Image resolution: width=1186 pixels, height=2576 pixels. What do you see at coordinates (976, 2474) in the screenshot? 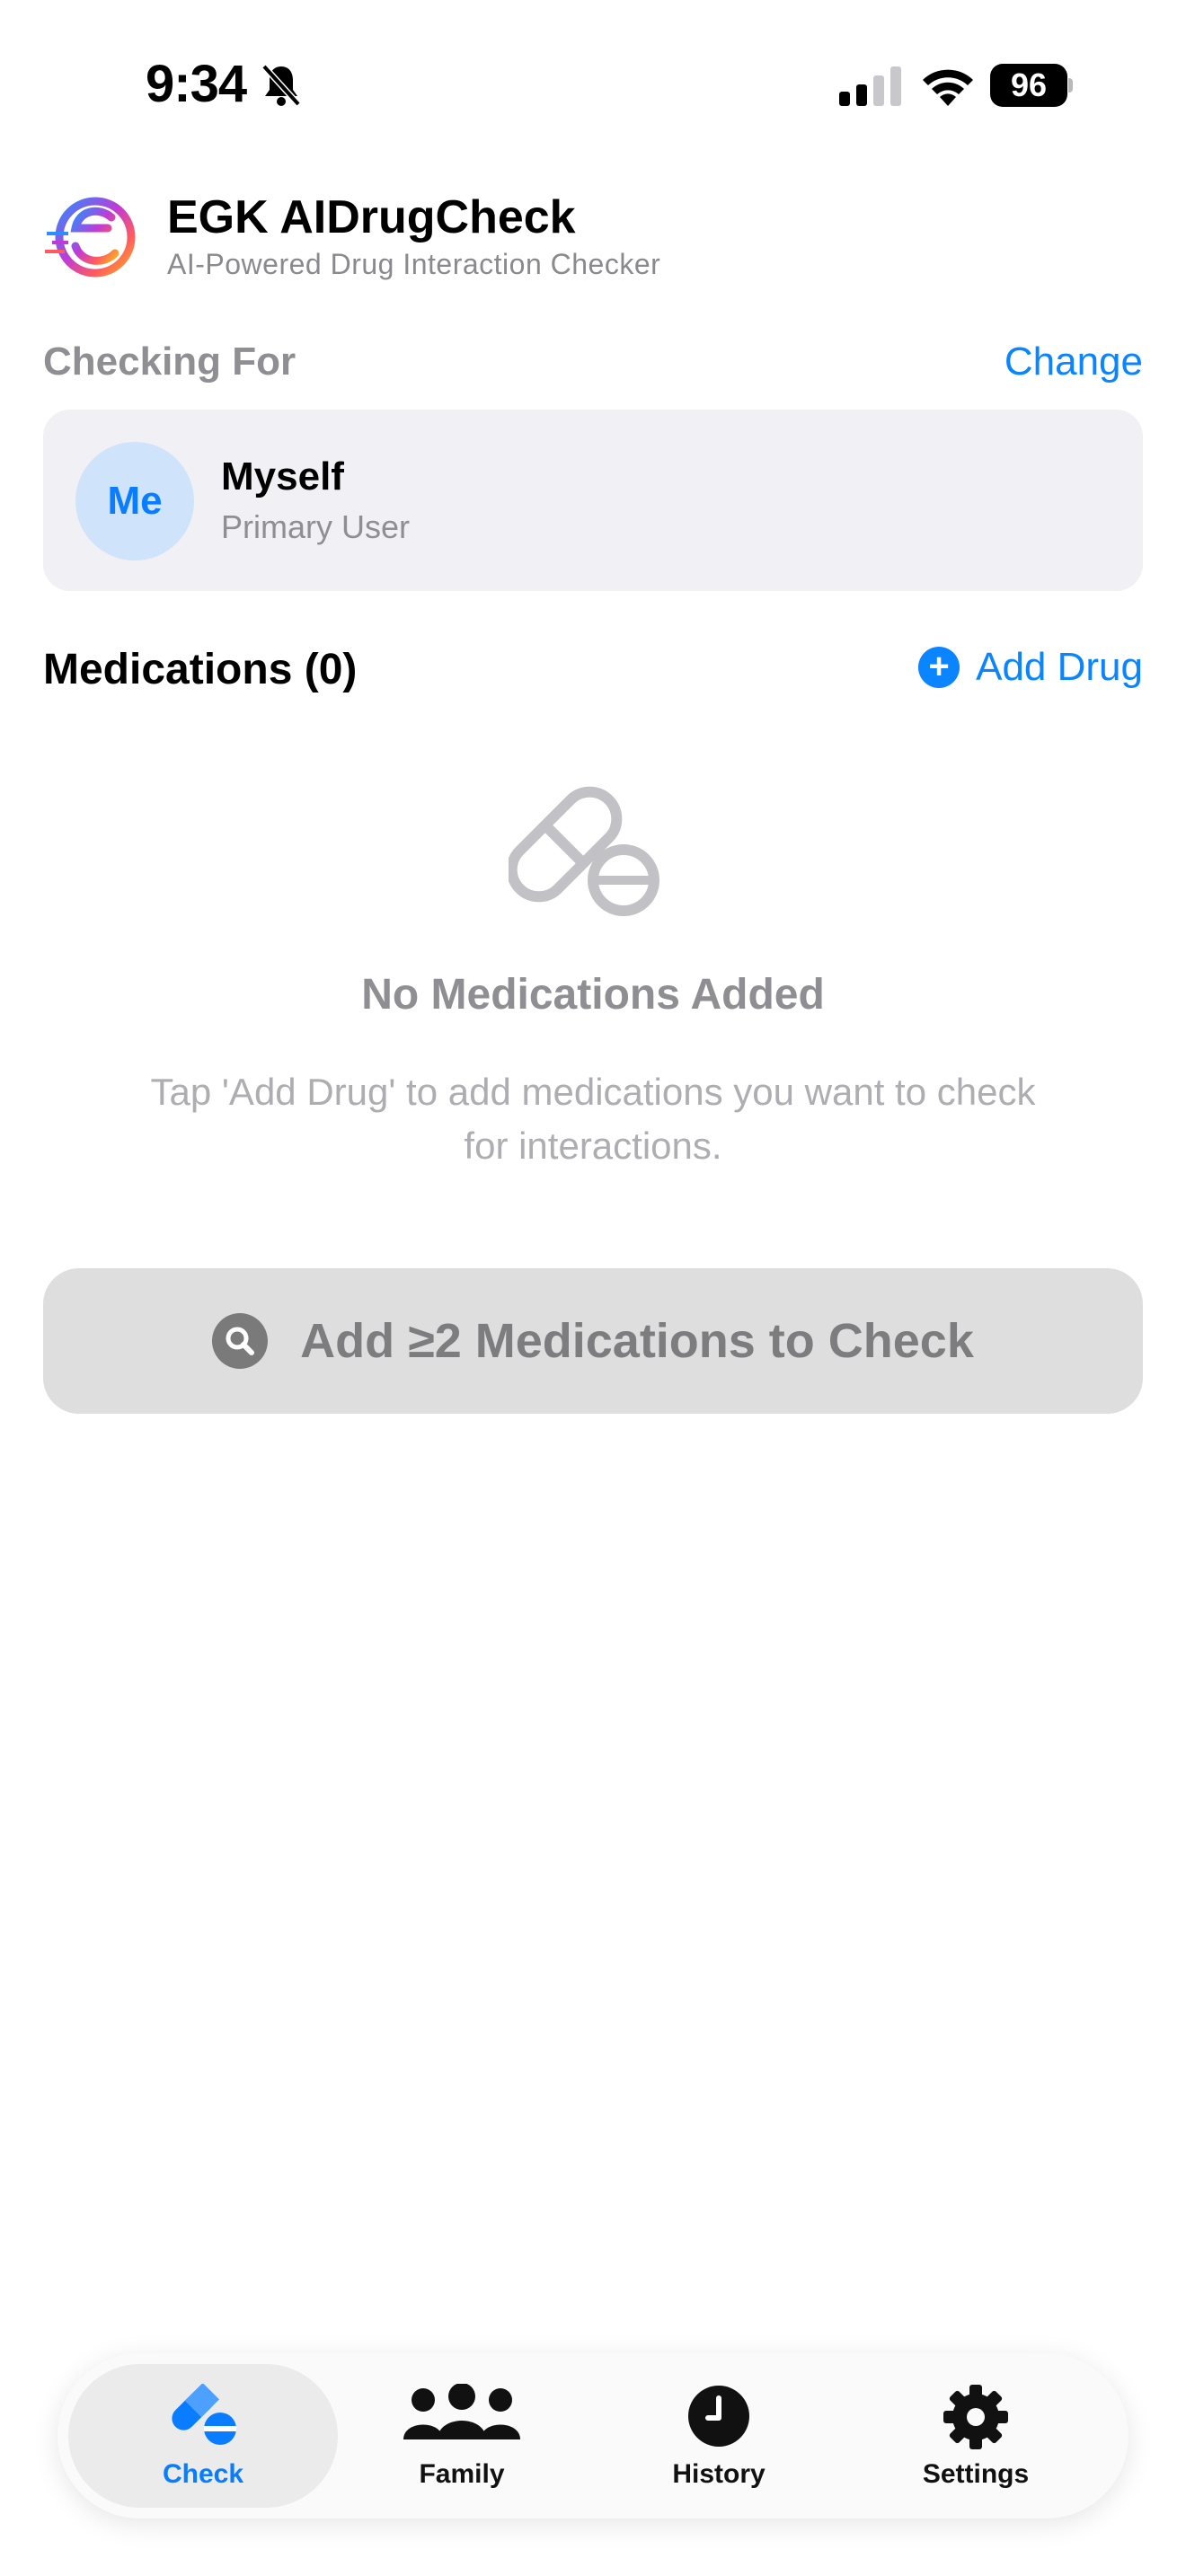
I see `tab-label: Settings` at bounding box center [976, 2474].